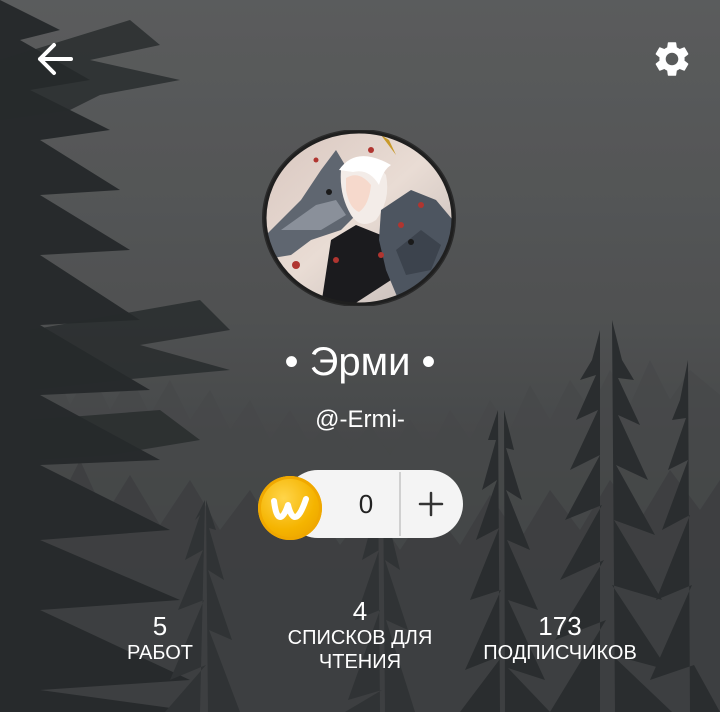  I want to click on back-button, so click(55, 59).